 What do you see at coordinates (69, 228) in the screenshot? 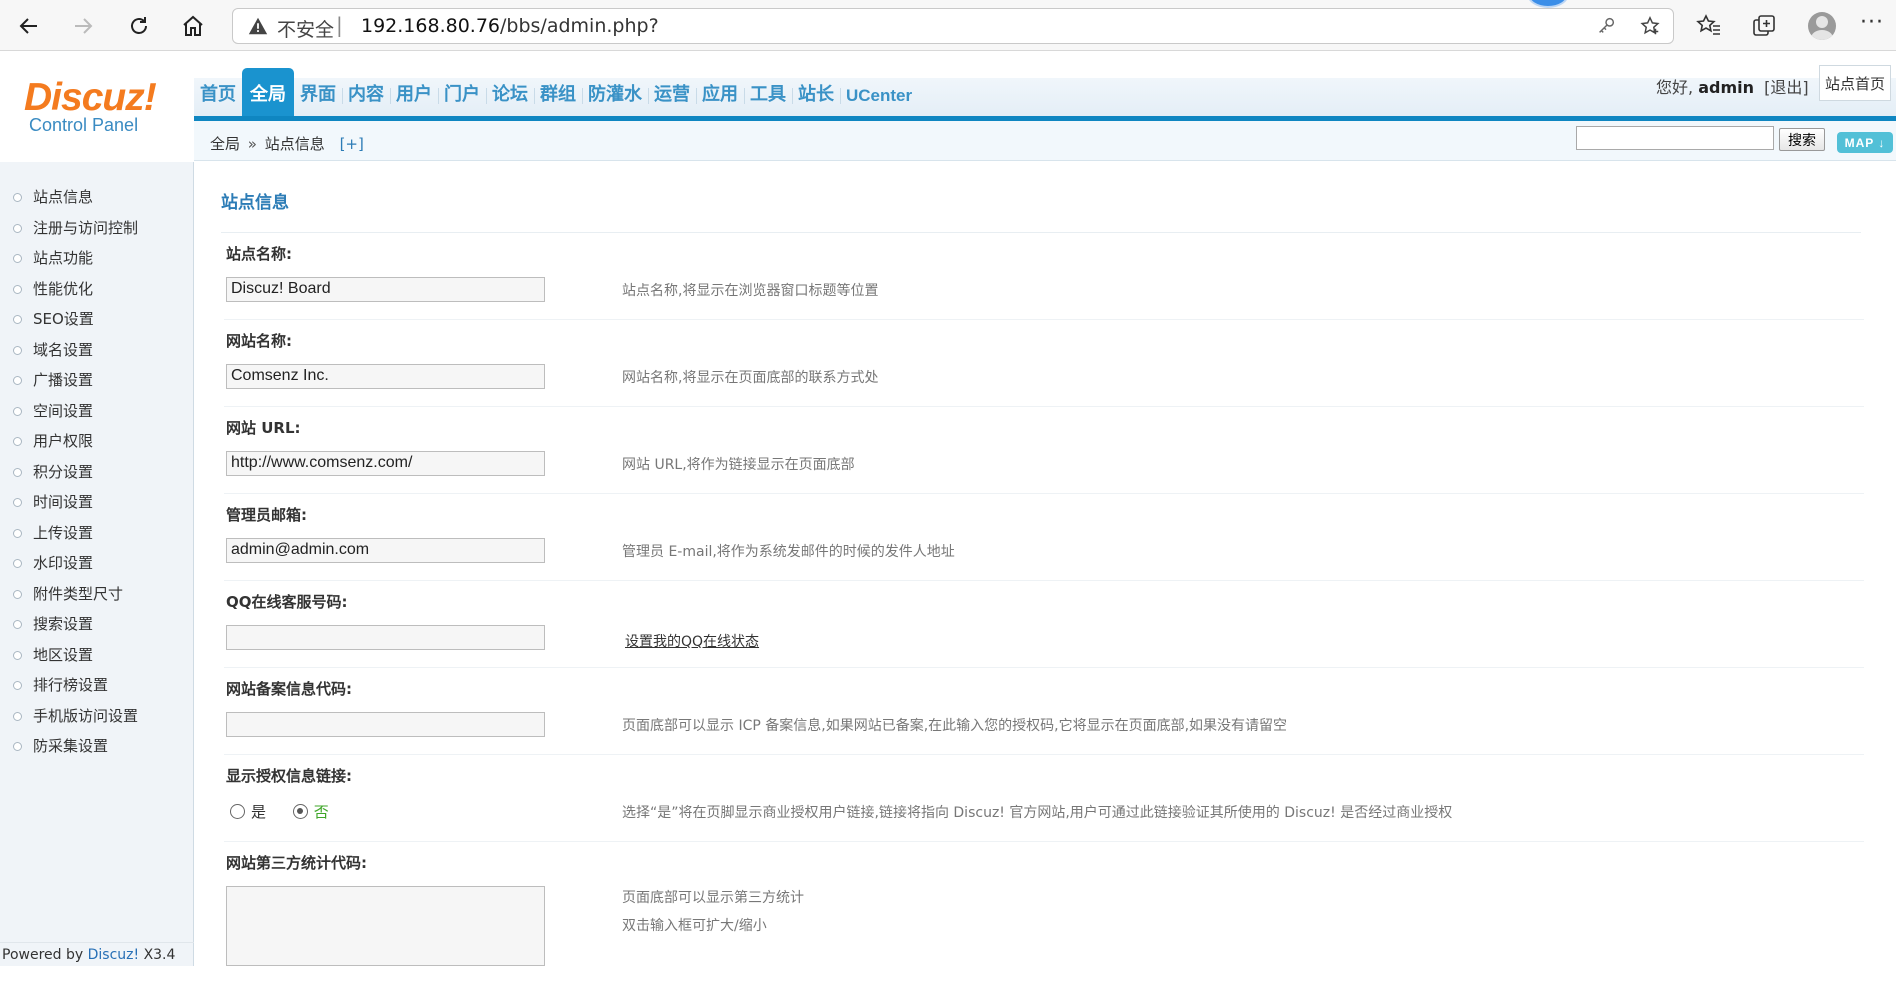
I see `sidebar-item-register-access: 注册与访问控制` at bounding box center [69, 228].